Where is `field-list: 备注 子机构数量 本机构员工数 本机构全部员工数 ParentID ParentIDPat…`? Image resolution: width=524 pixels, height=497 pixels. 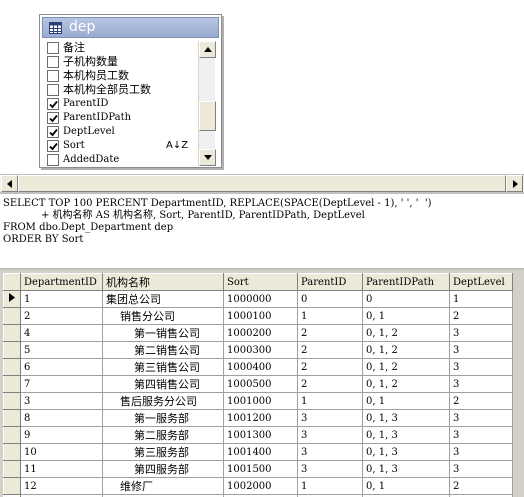
field-list: 备注 子机构数量 本机构员工数 本机构全部员工数 ParentID ParentIDPat… is located at coordinates (122, 103).